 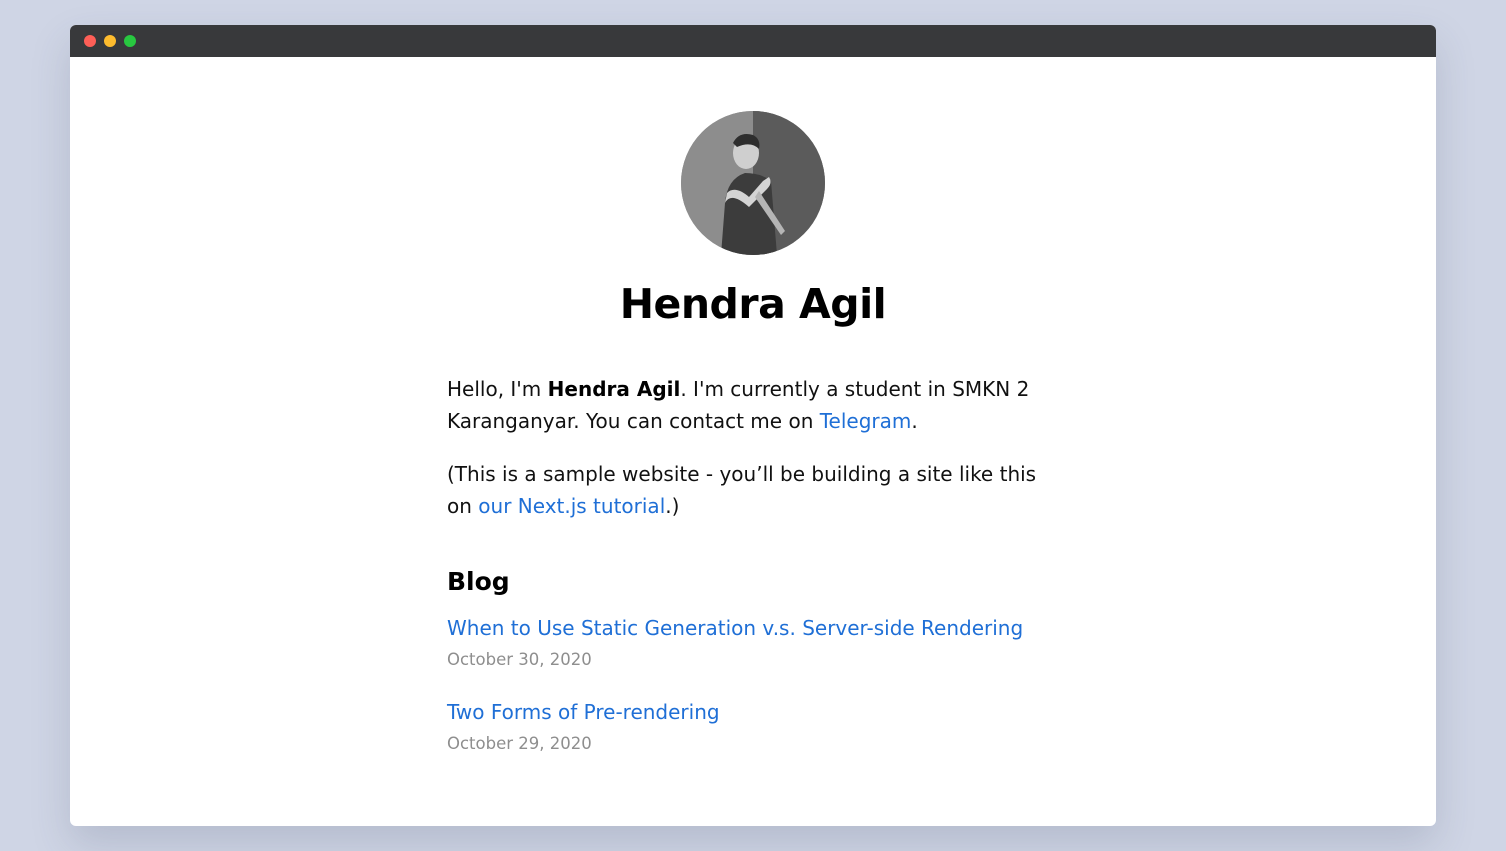 I want to click on intro-name-bold: Hendra Agil, so click(x=614, y=389).